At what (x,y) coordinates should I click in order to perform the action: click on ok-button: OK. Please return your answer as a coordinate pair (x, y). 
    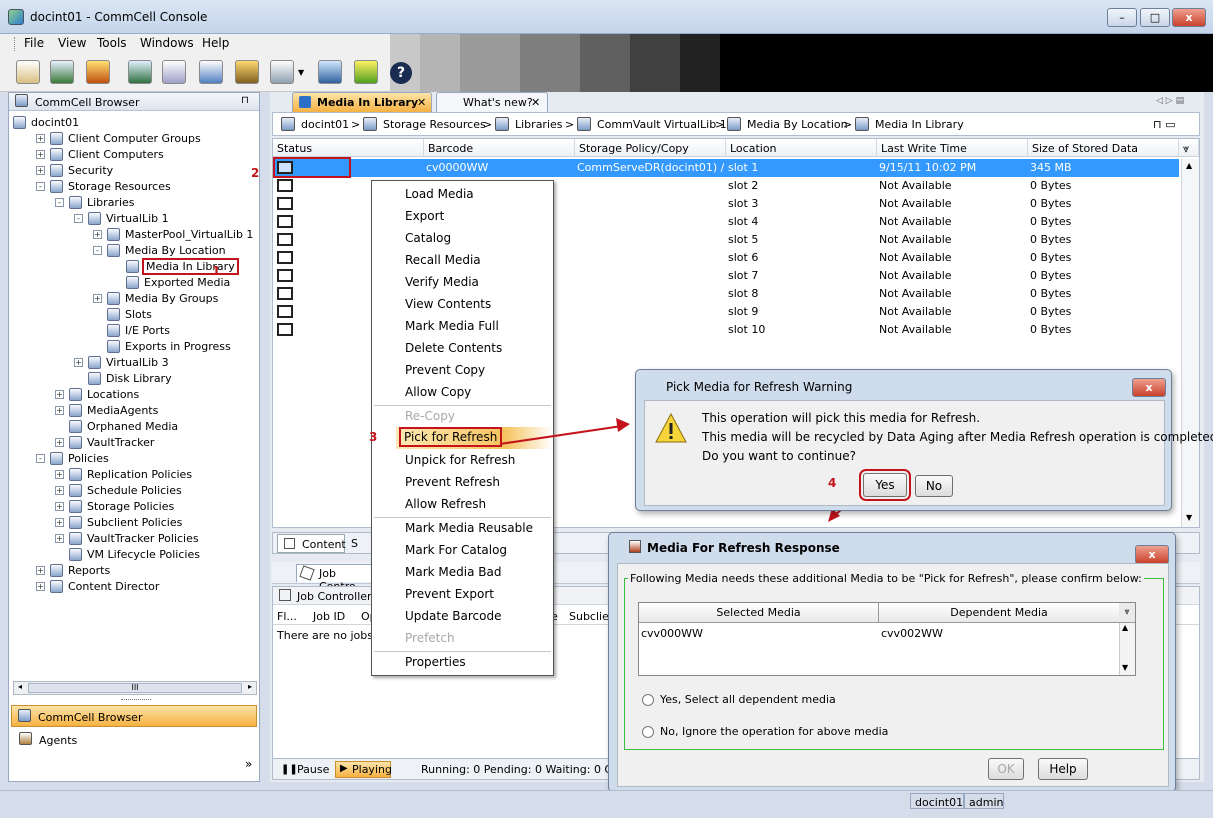
    Looking at the image, I should click on (1006, 769).